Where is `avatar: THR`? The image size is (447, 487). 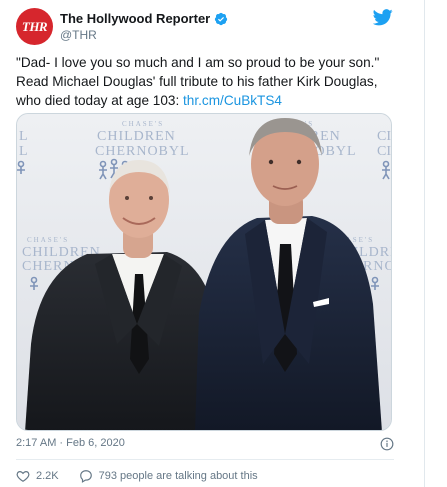 avatar: THR is located at coordinates (34, 26).